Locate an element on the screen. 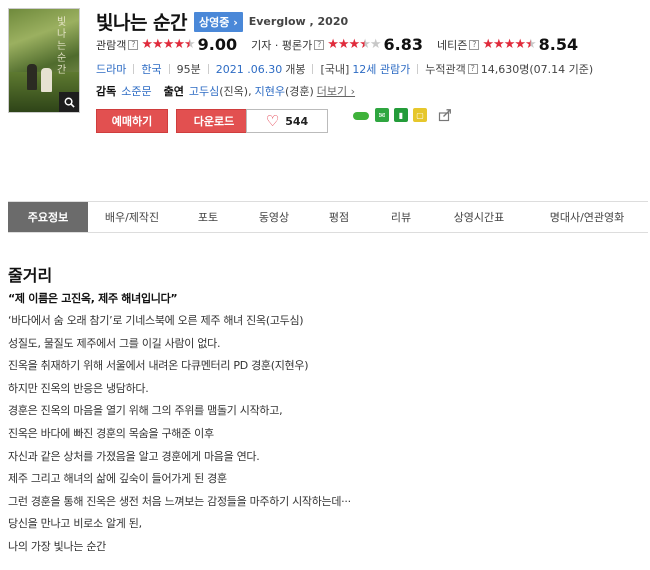 This screenshot has width=650, height=570. synopsis-line: 하지만 진옥의 반응은 냉담하다. is located at coordinates (78, 388).